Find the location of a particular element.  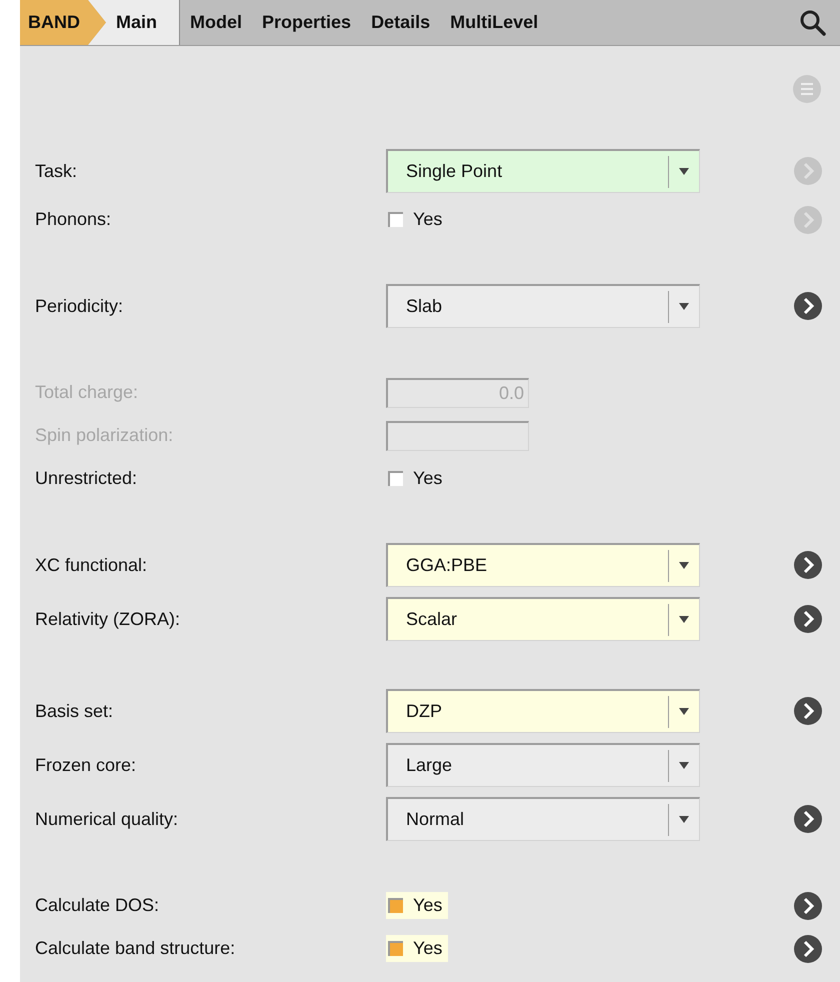

tab: Details is located at coordinates (400, 22).